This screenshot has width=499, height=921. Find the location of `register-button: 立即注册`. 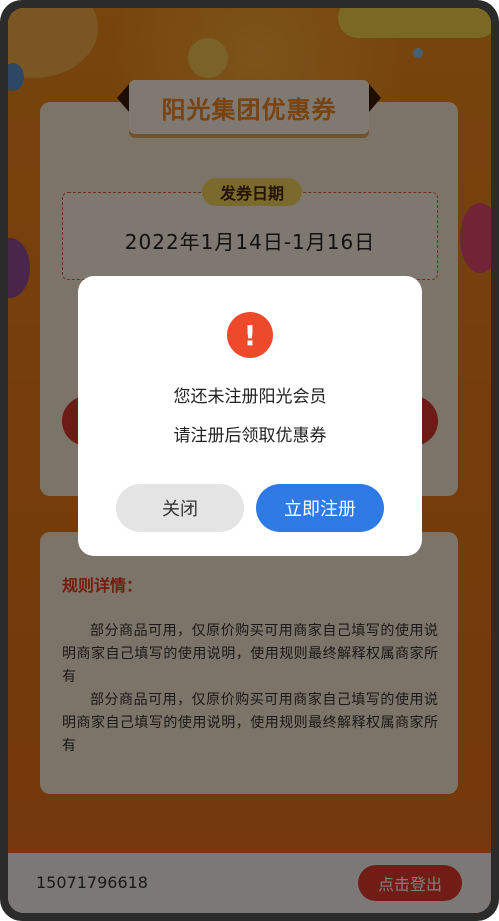

register-button: 立即注册 is located at coordinates (320, 508).